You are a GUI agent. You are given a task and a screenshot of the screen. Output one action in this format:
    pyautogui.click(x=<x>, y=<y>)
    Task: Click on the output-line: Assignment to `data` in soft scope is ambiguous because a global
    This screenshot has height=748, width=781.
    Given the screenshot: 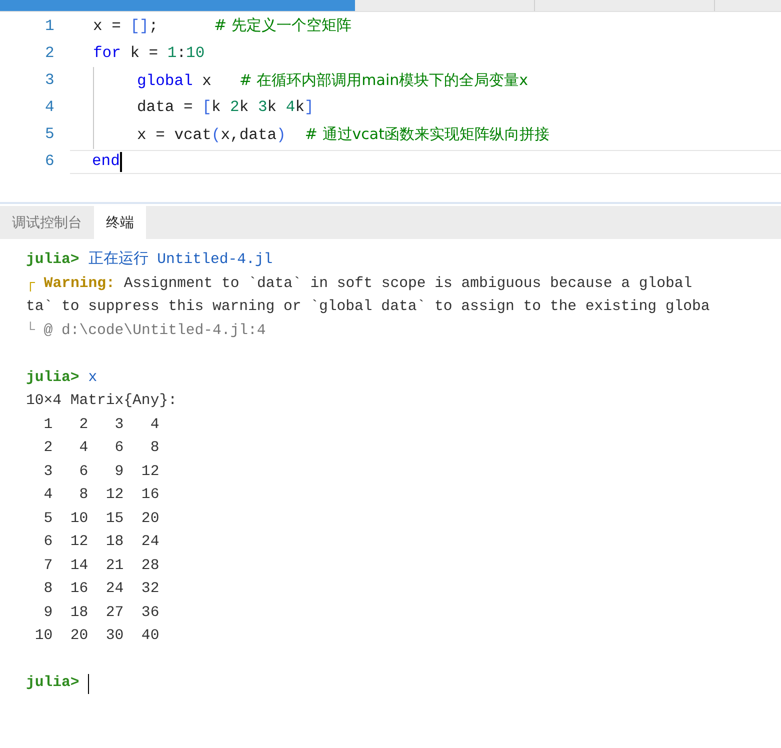 What is the action you would take?
    pyautogui.click(x=407, y=284)
    